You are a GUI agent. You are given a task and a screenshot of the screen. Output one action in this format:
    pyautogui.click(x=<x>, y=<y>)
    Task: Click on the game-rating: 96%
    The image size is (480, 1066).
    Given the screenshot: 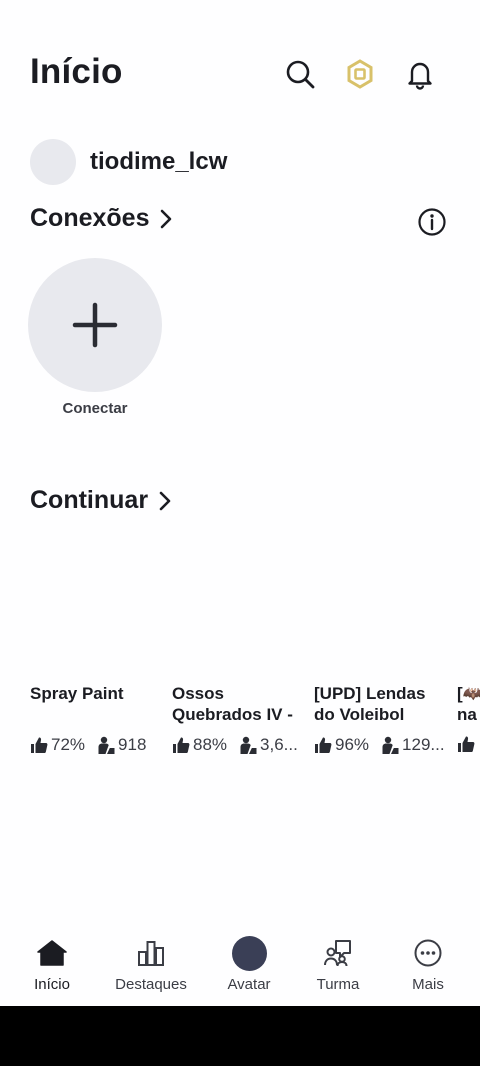 What is the action you would take?
    pyautogui.click(x=352, y=744)
    